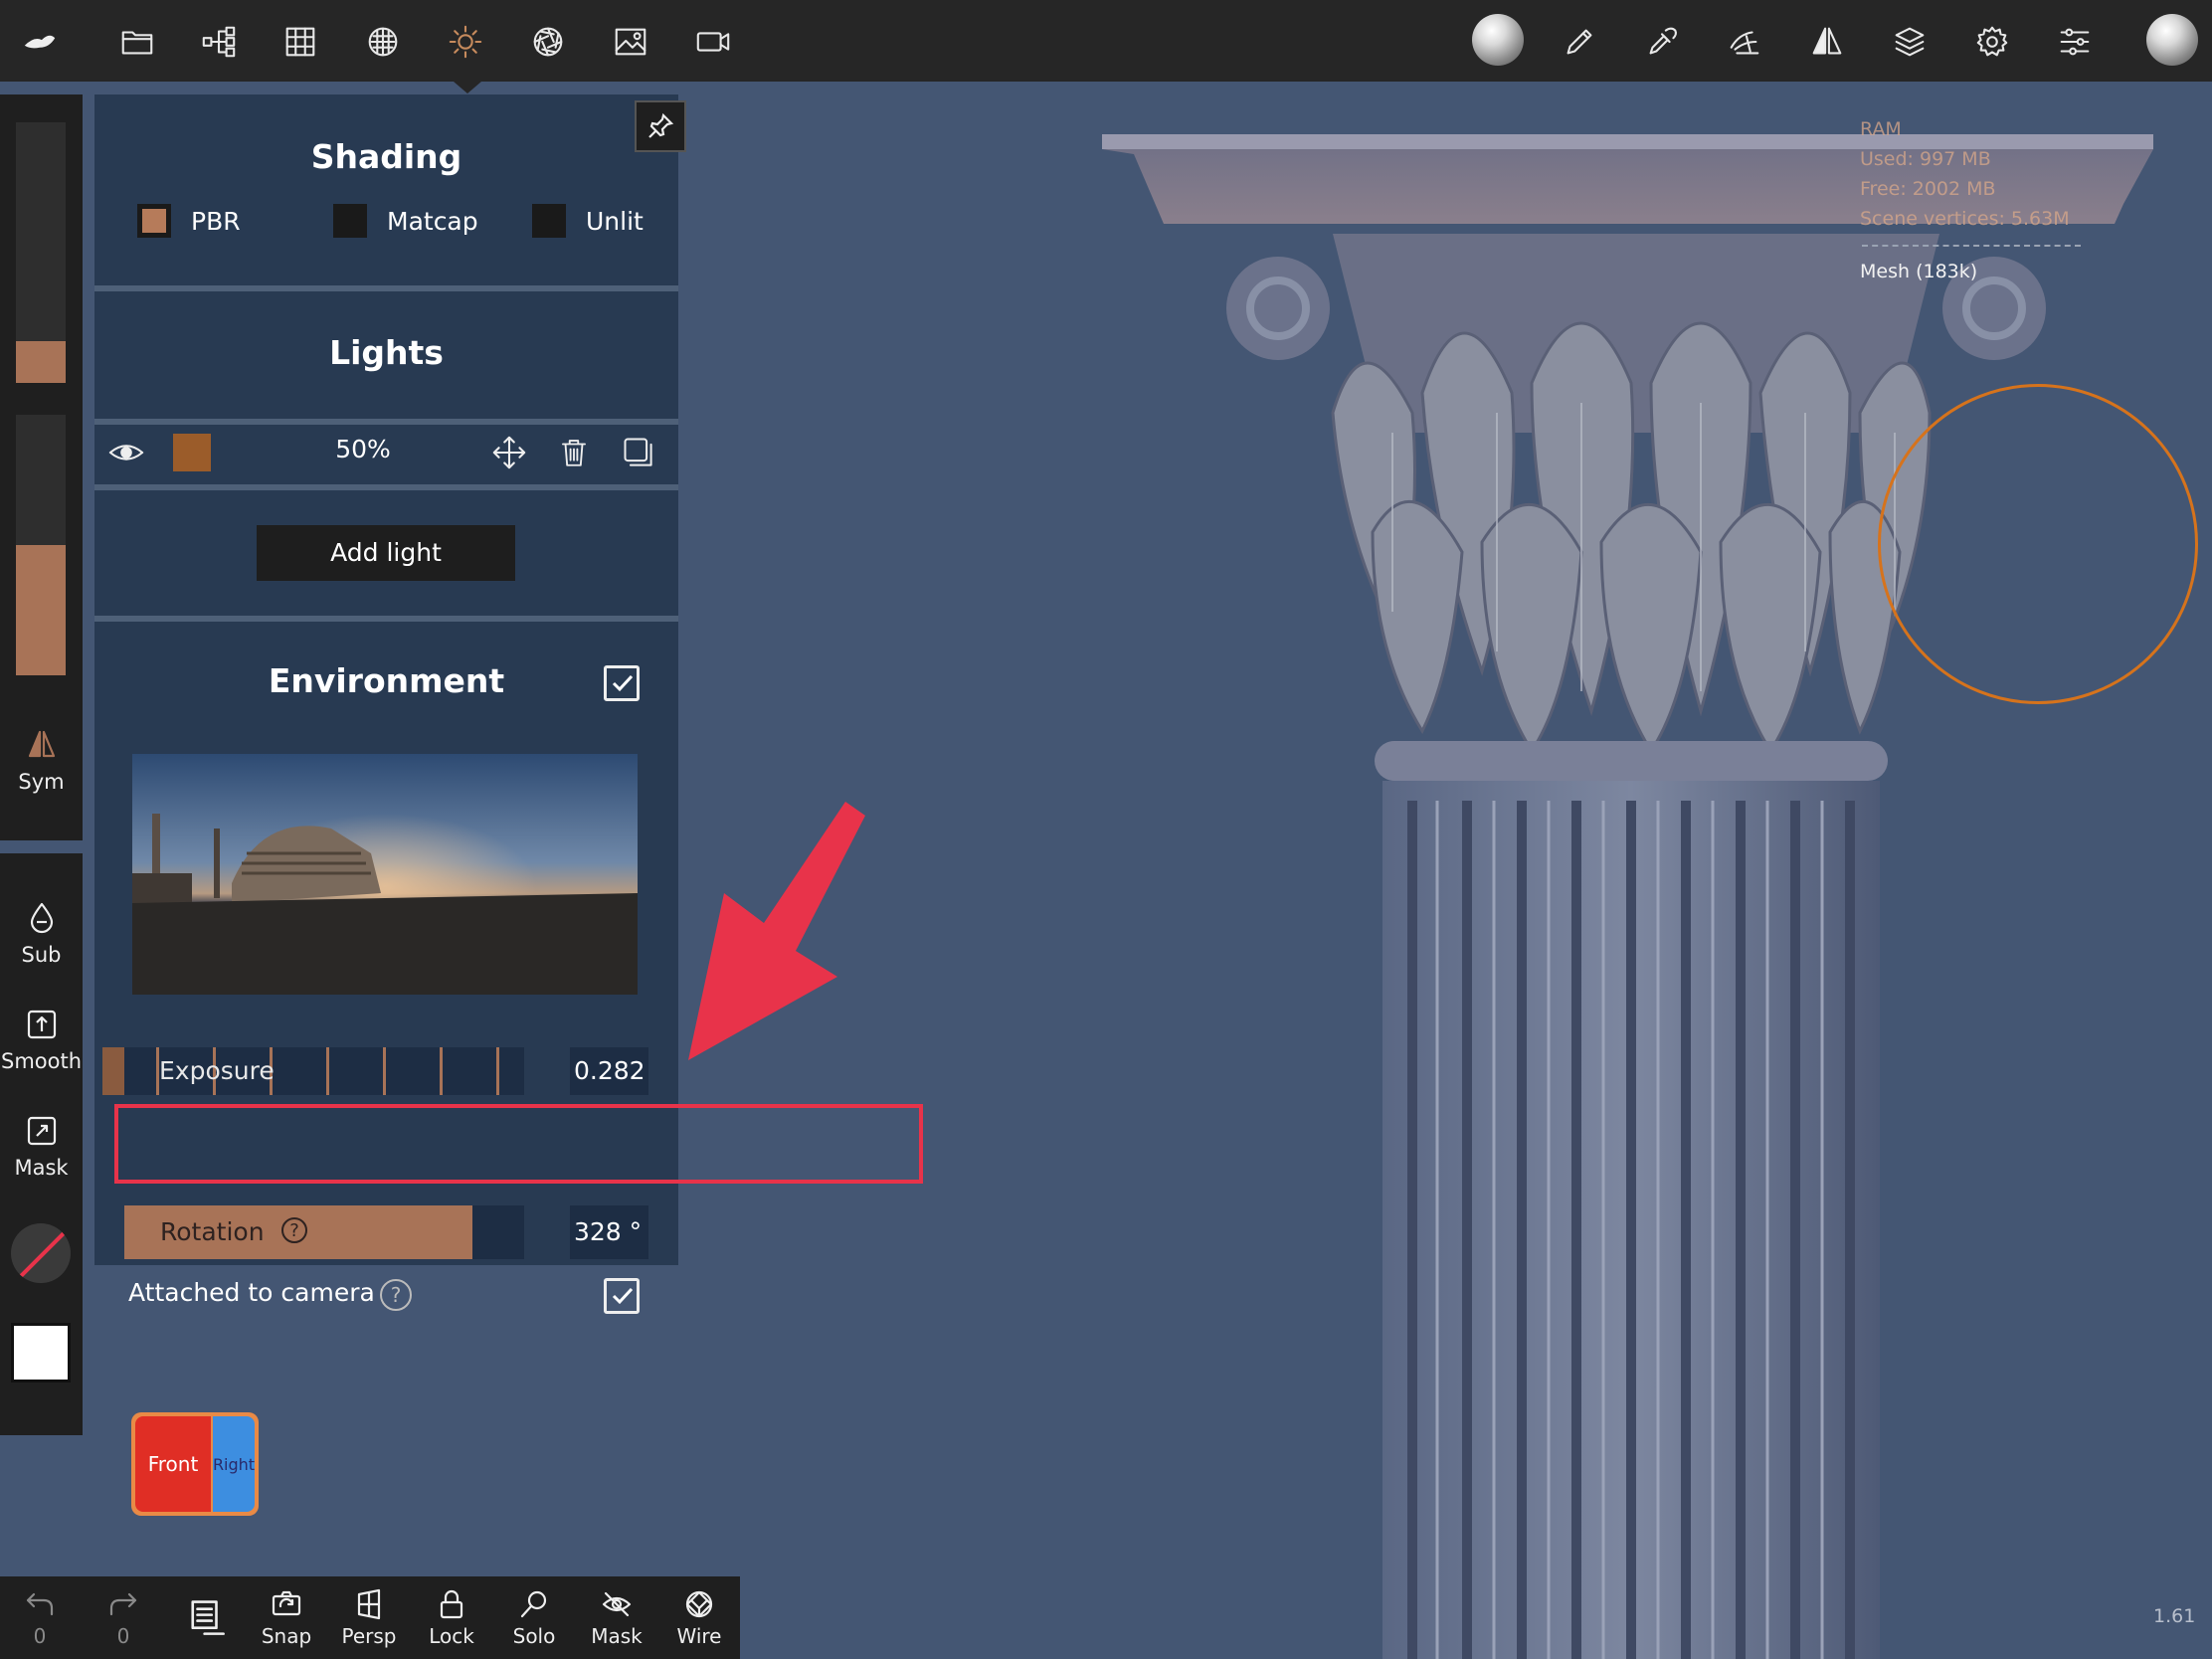  Describe the element at coordinates (41, 782) in the screenshot. I see `sym-label: Sym` at that location.